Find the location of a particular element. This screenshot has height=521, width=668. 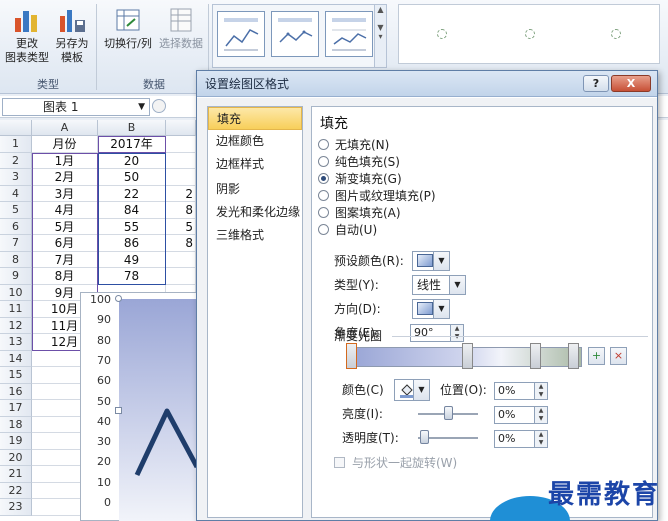

switch-row-column-button: 切换行/列 is located at coordinates (128, 28).